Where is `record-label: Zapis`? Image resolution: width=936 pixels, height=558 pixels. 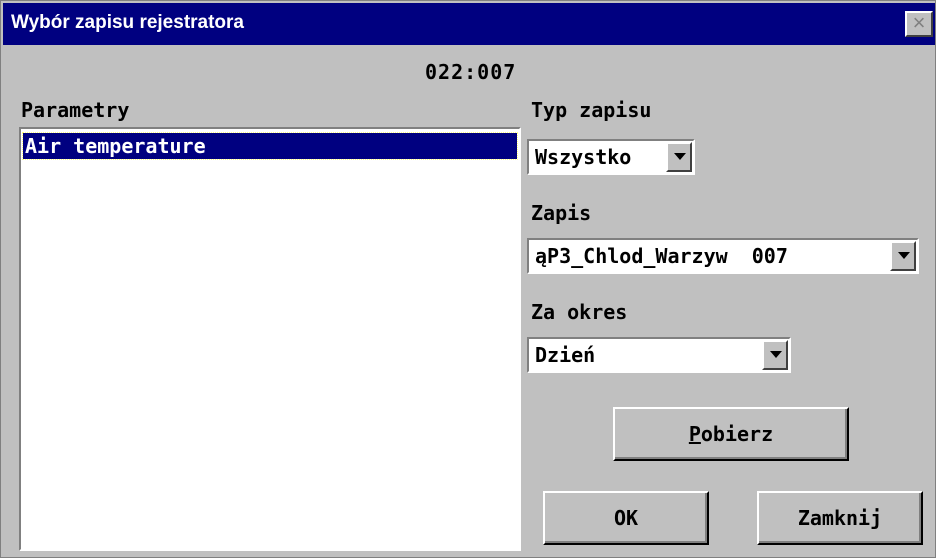 record-label: Zapis is located at coordinates (561, 213).